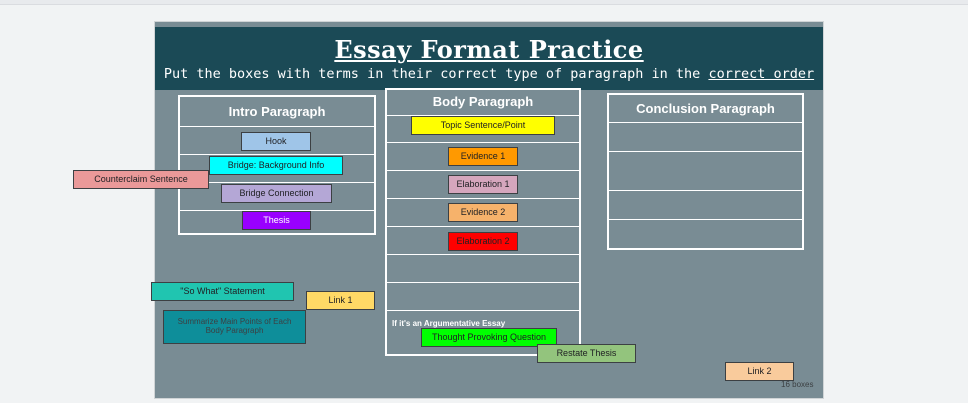 This screenshot has height=403, width=968. I want to click on link-1-box: Link 1, so click(340, 300).